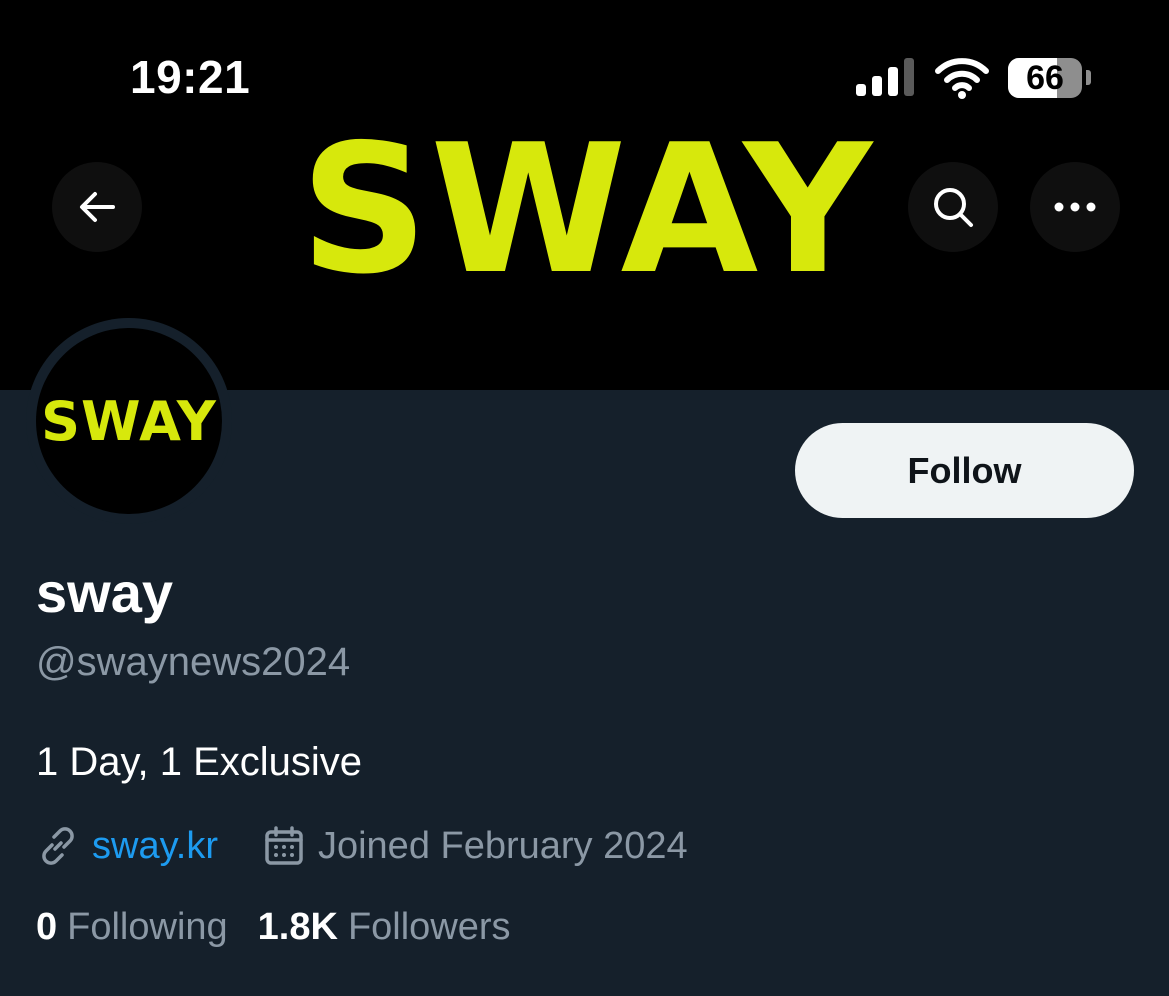 Image resolution: width=1169 pixels, height=996 pixels. I want to click on battery-indicator: 66, so click(1045, 78).